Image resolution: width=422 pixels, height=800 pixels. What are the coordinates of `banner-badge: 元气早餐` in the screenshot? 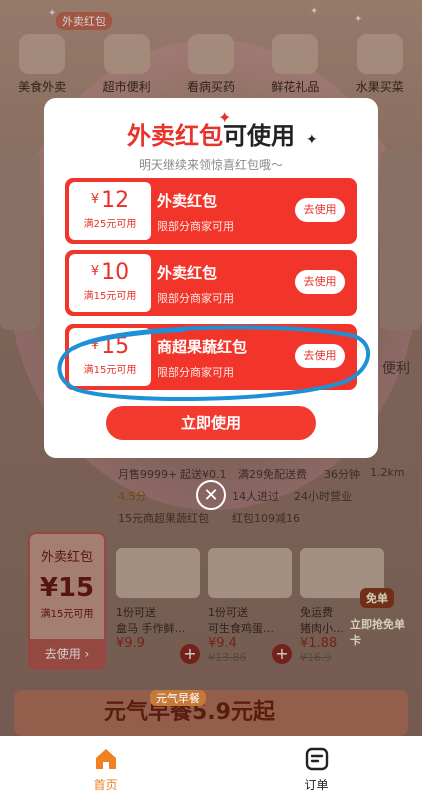 It's located at (178, 698).